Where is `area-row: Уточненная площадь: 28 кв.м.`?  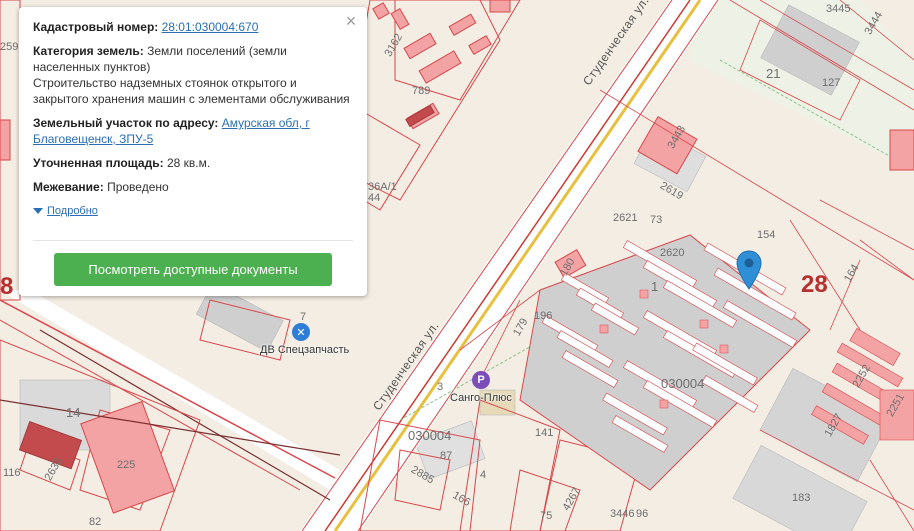
area-row: Уточненная площадь: 28 кв.м. is located at coordinates (193, 163).